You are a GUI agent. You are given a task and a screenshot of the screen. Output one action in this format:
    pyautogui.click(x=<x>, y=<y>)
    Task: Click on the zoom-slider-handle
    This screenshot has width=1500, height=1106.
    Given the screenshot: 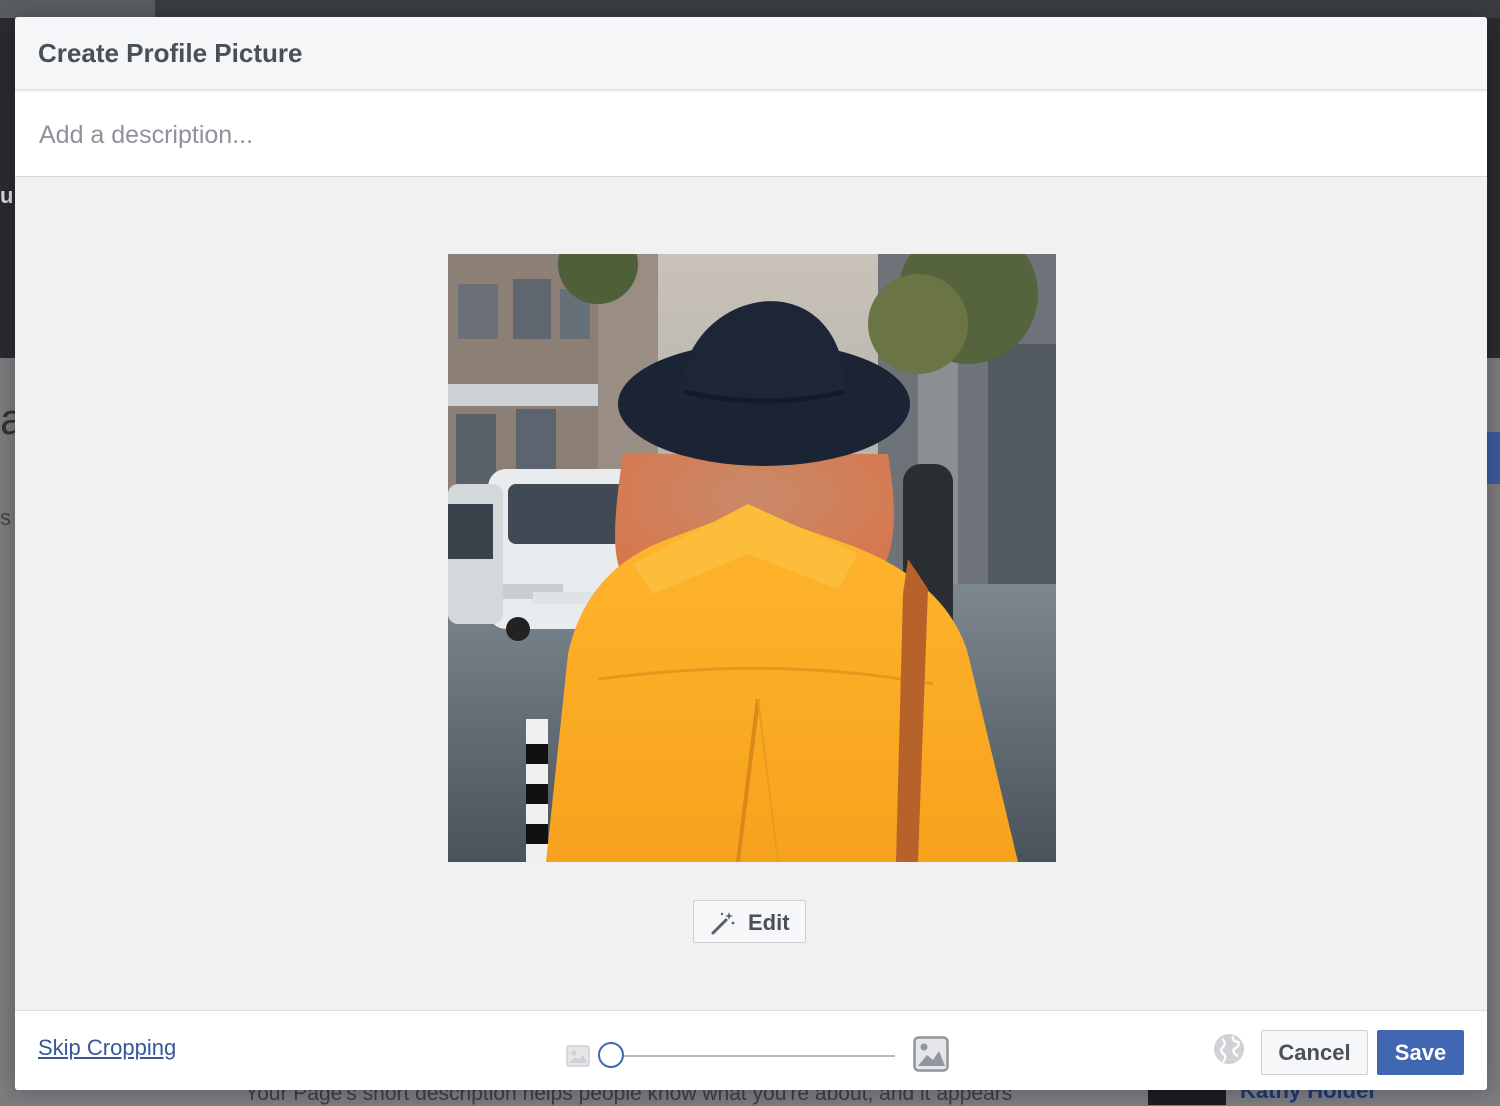 What is the action you would take?
    pyautogui.click(x=611, y=1055)
    